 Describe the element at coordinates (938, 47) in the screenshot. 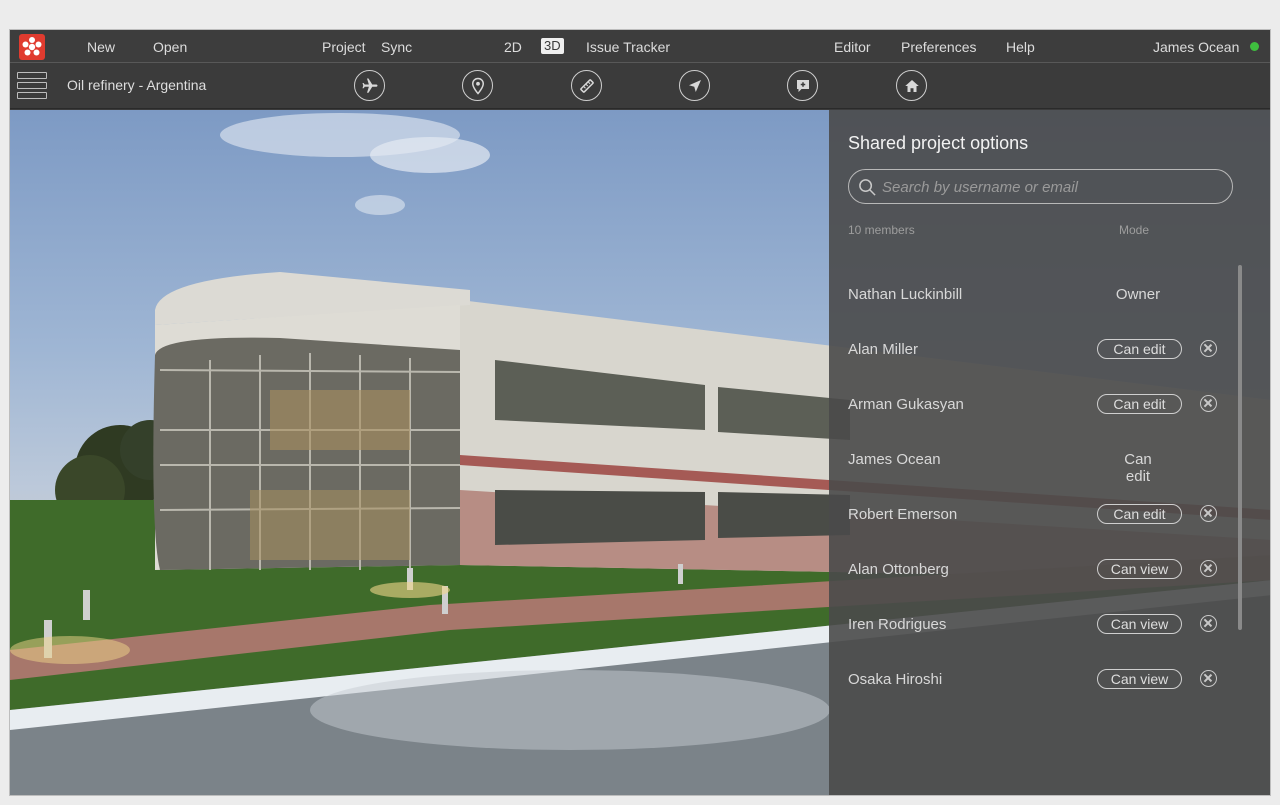

I see `menu-preferences: Preferences` at that location.